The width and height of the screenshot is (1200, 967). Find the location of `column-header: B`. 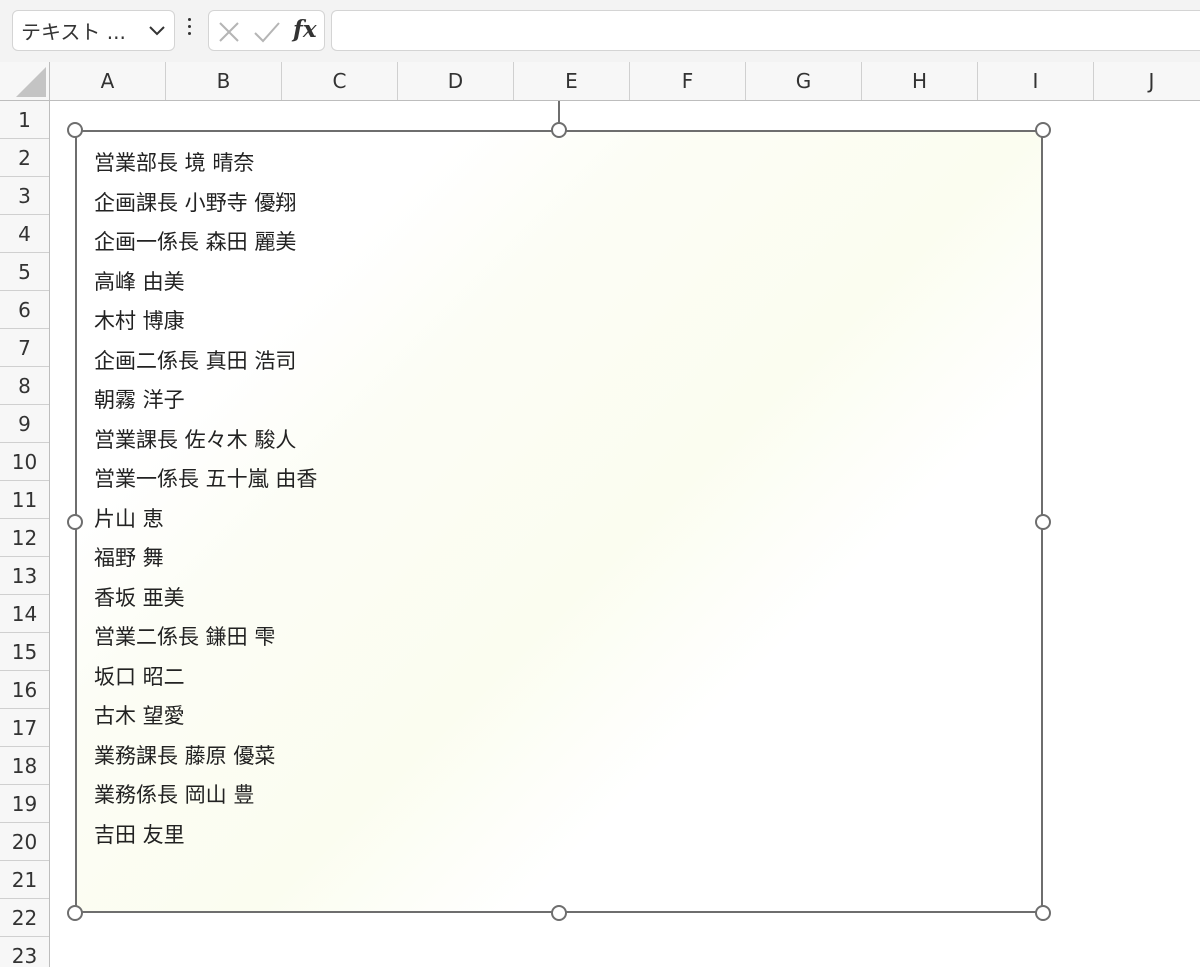

column-header: B is located at coordinates (224, 81).